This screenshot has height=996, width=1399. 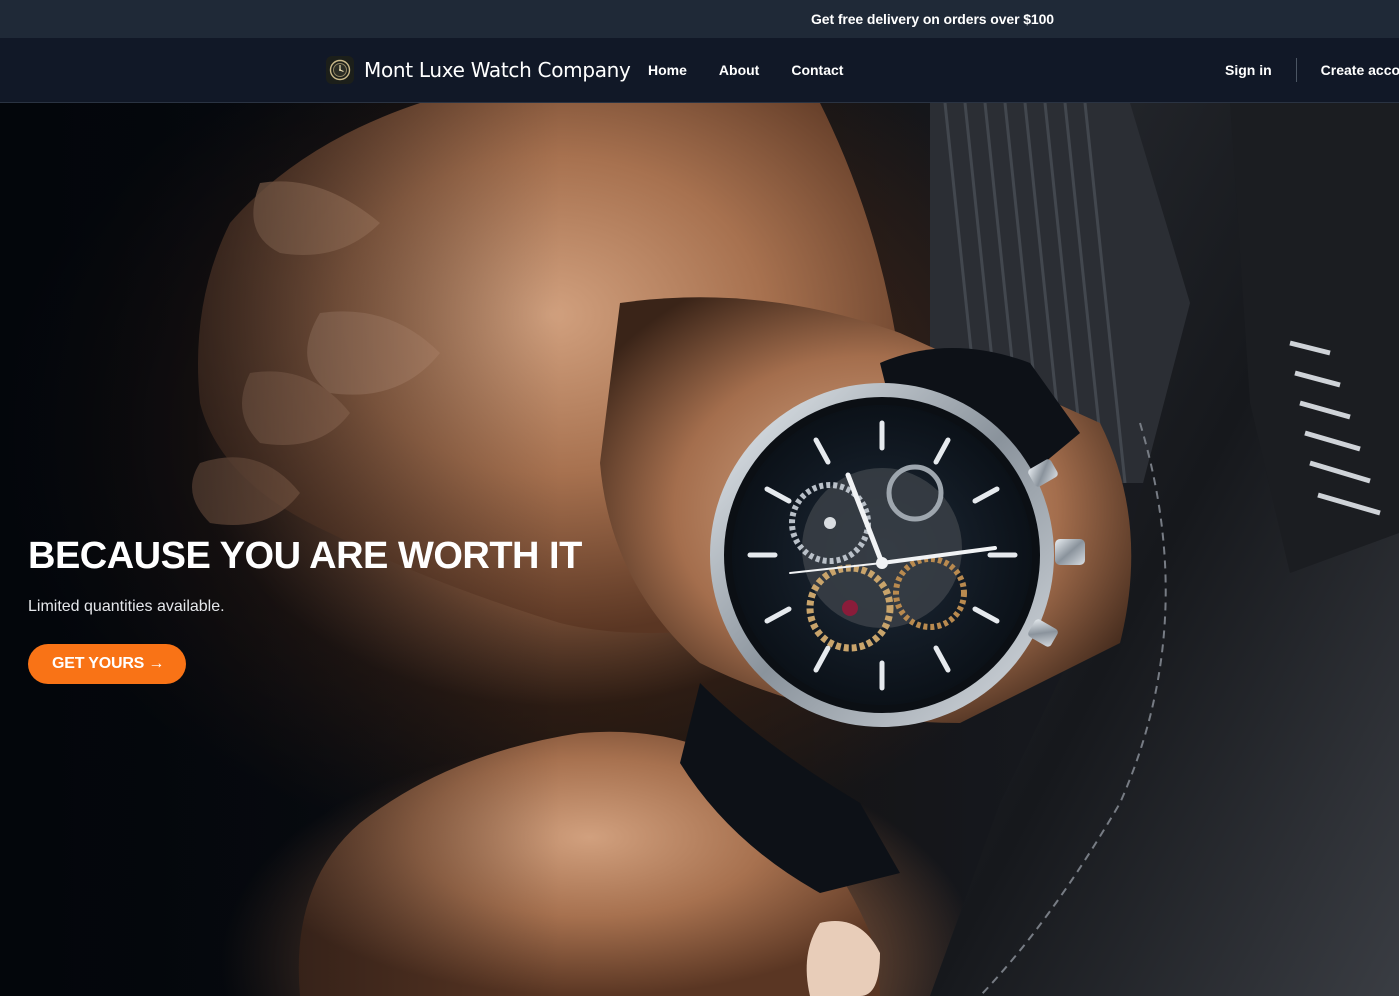 I want to click on get-yours-button: GET YOURS →, so click(x=107, y=664).